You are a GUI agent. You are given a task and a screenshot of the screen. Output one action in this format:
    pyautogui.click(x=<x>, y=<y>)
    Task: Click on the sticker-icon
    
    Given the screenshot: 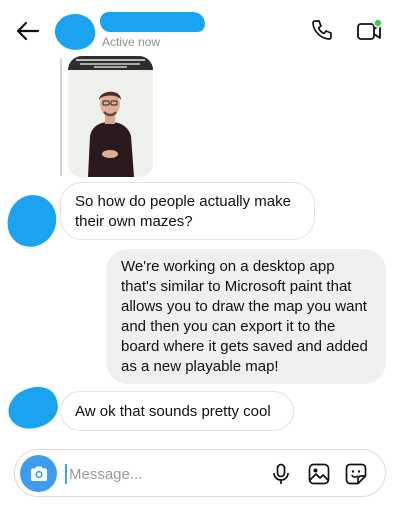 What is the action you would take?
    pyautogui.click(x=356, y=474)
    